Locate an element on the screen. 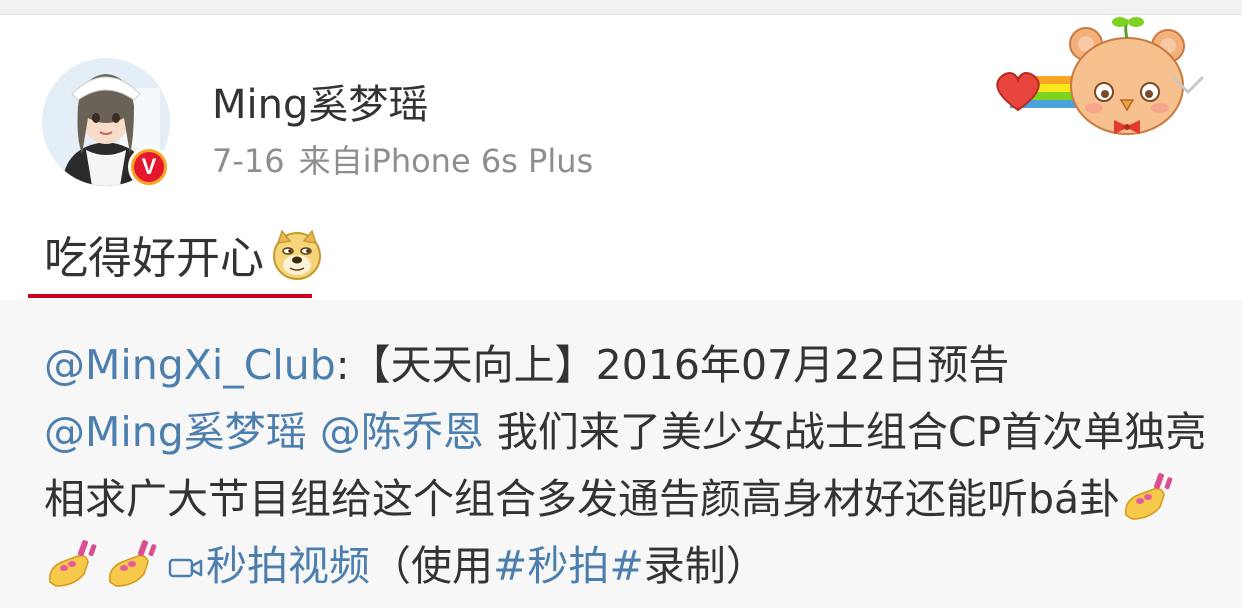 The image size is (1242, 608). post-date: 7-16 is located at coordinates (248, 161).